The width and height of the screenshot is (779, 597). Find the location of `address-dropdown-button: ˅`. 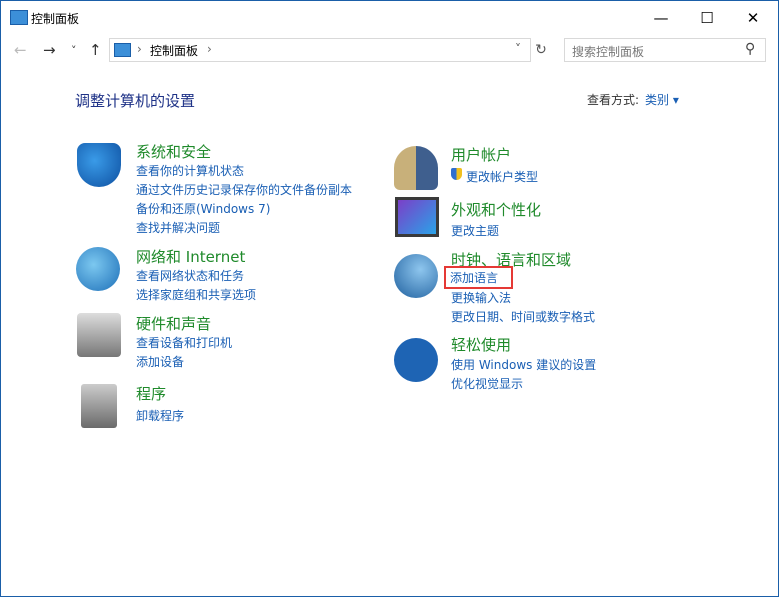

address-dropdown-button: ˅ is located at coordinates (518, 49).